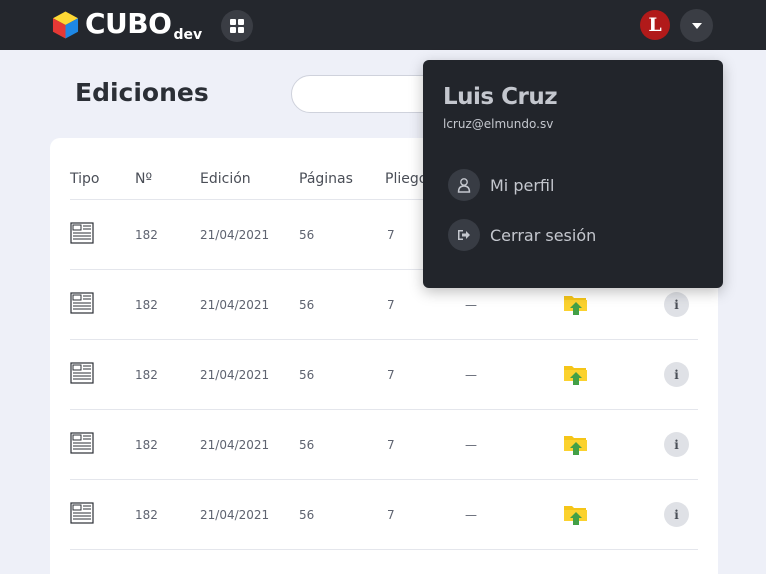 This screenshot has height=574, width=766. Describe the element at coordinates (464, 235) in the screenshot. I see `logout-icon` at that location.